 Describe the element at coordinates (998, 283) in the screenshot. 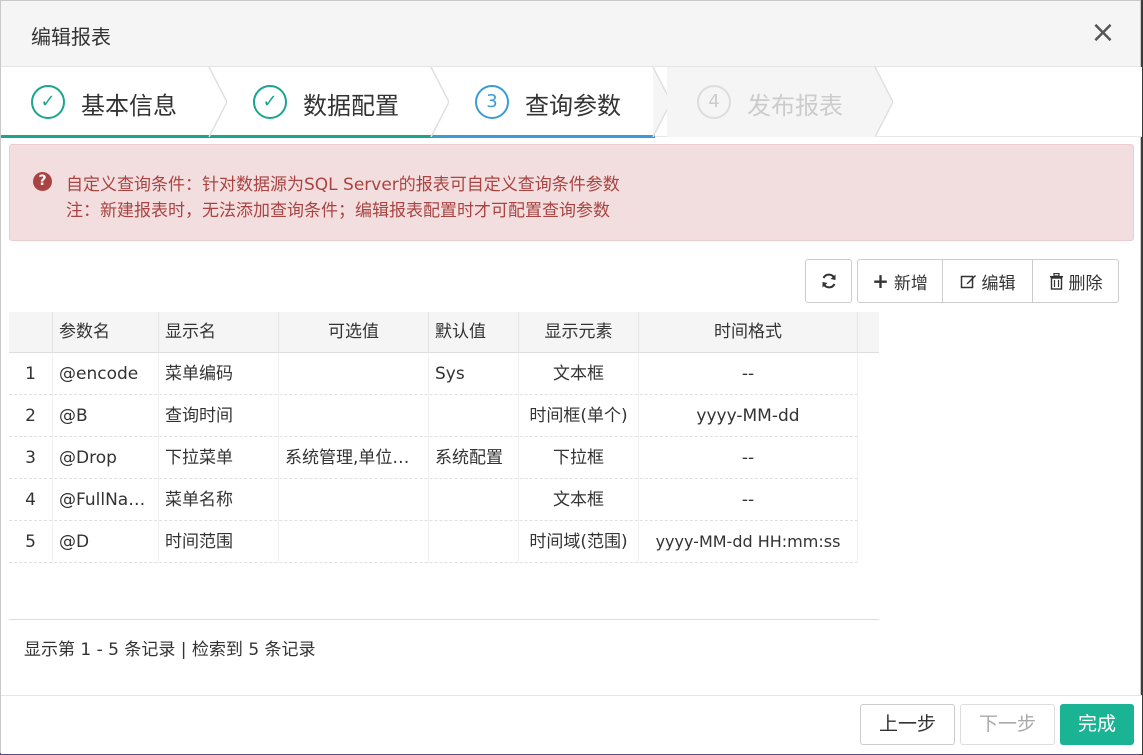

I see `edit-label: 编辑` at that location.